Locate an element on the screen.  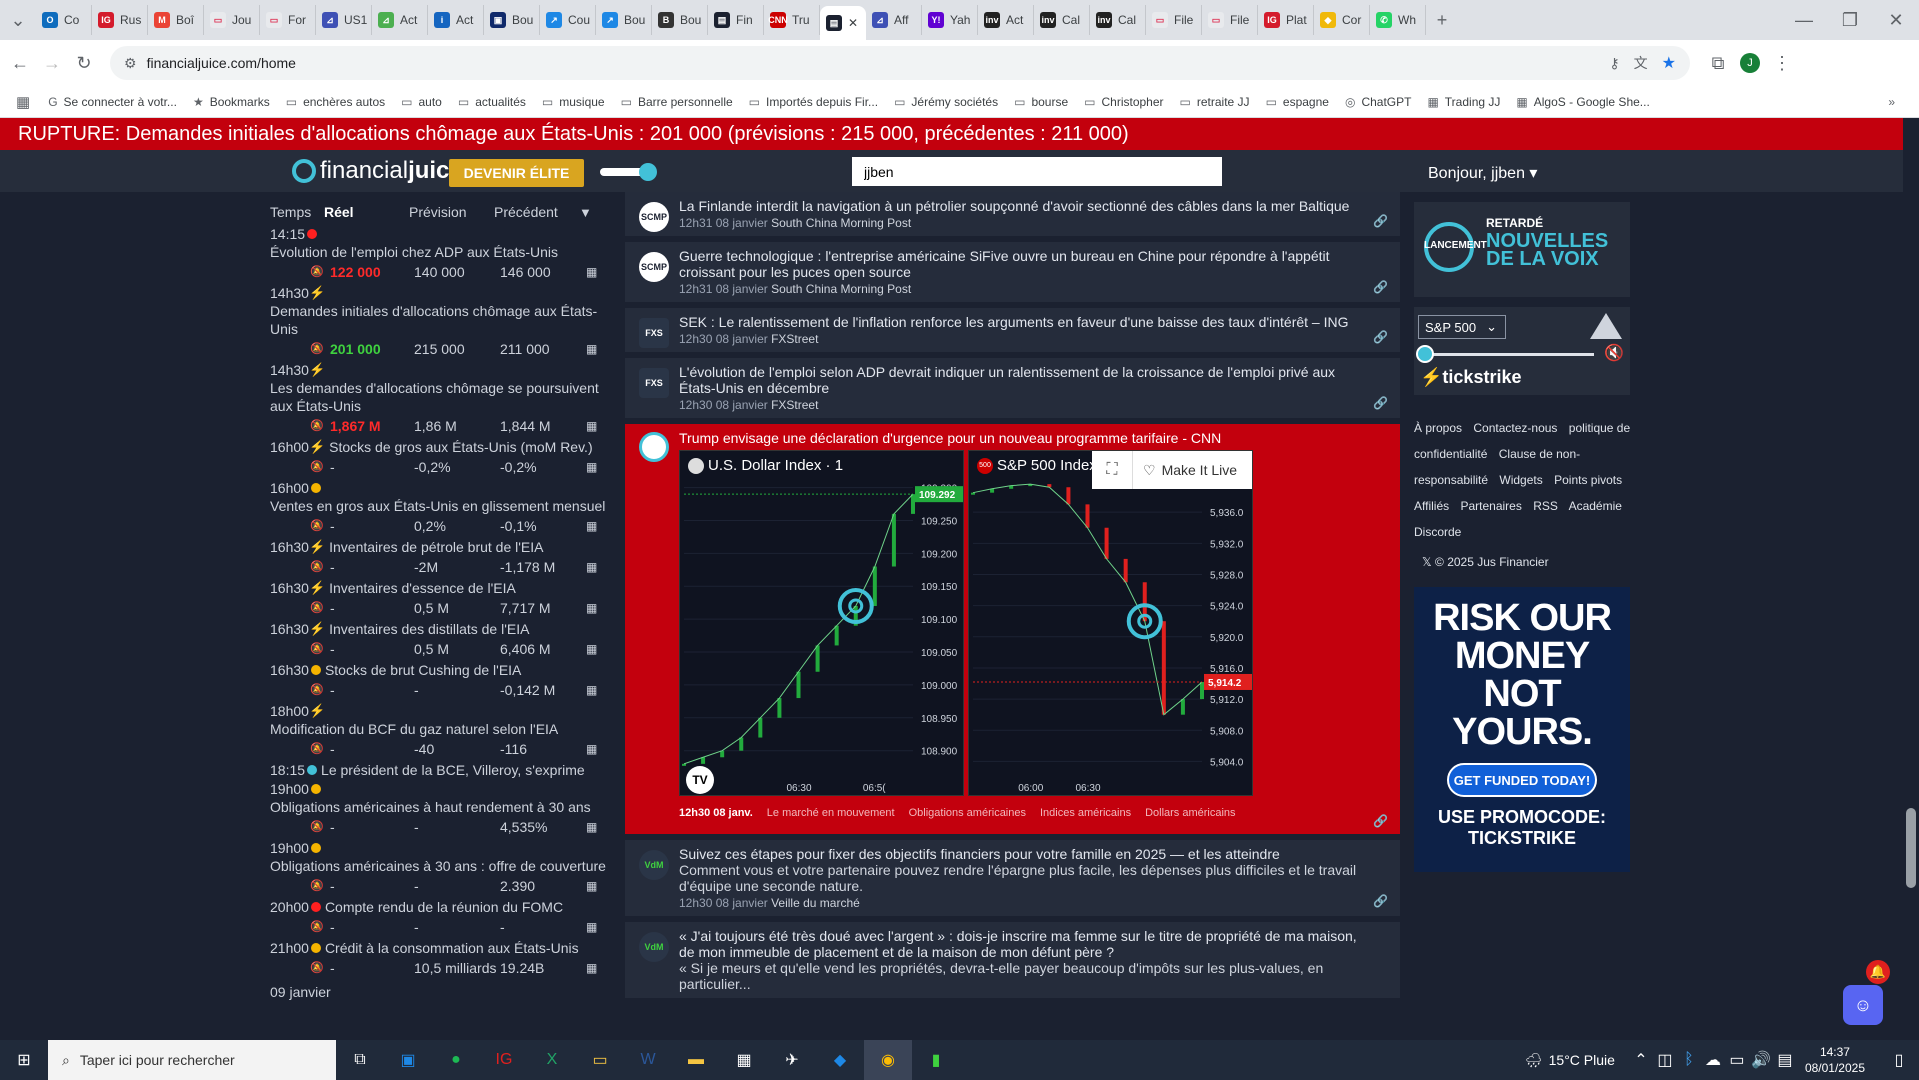
meet-icon: ▤ is located at coordinates (1785, 1060).